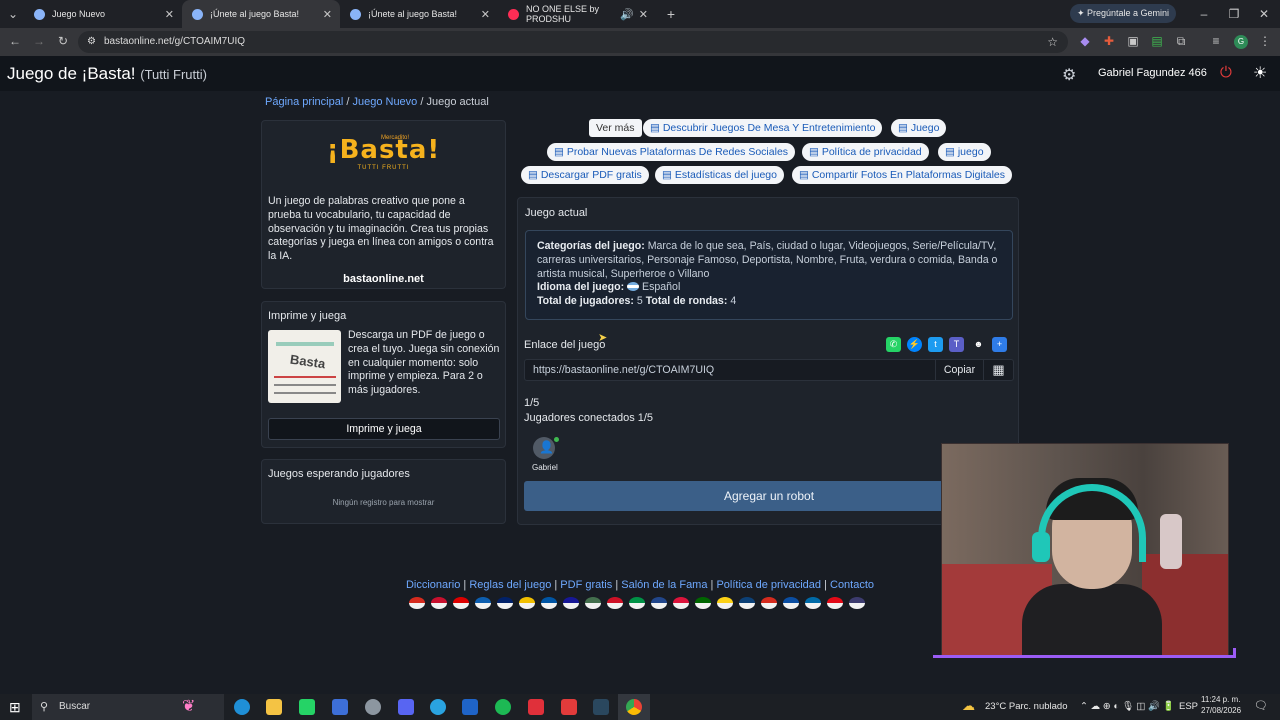  Describe the element at coordinates (1264, 14) in the screenshot. I see `close-window-icon: ✕` at that location.